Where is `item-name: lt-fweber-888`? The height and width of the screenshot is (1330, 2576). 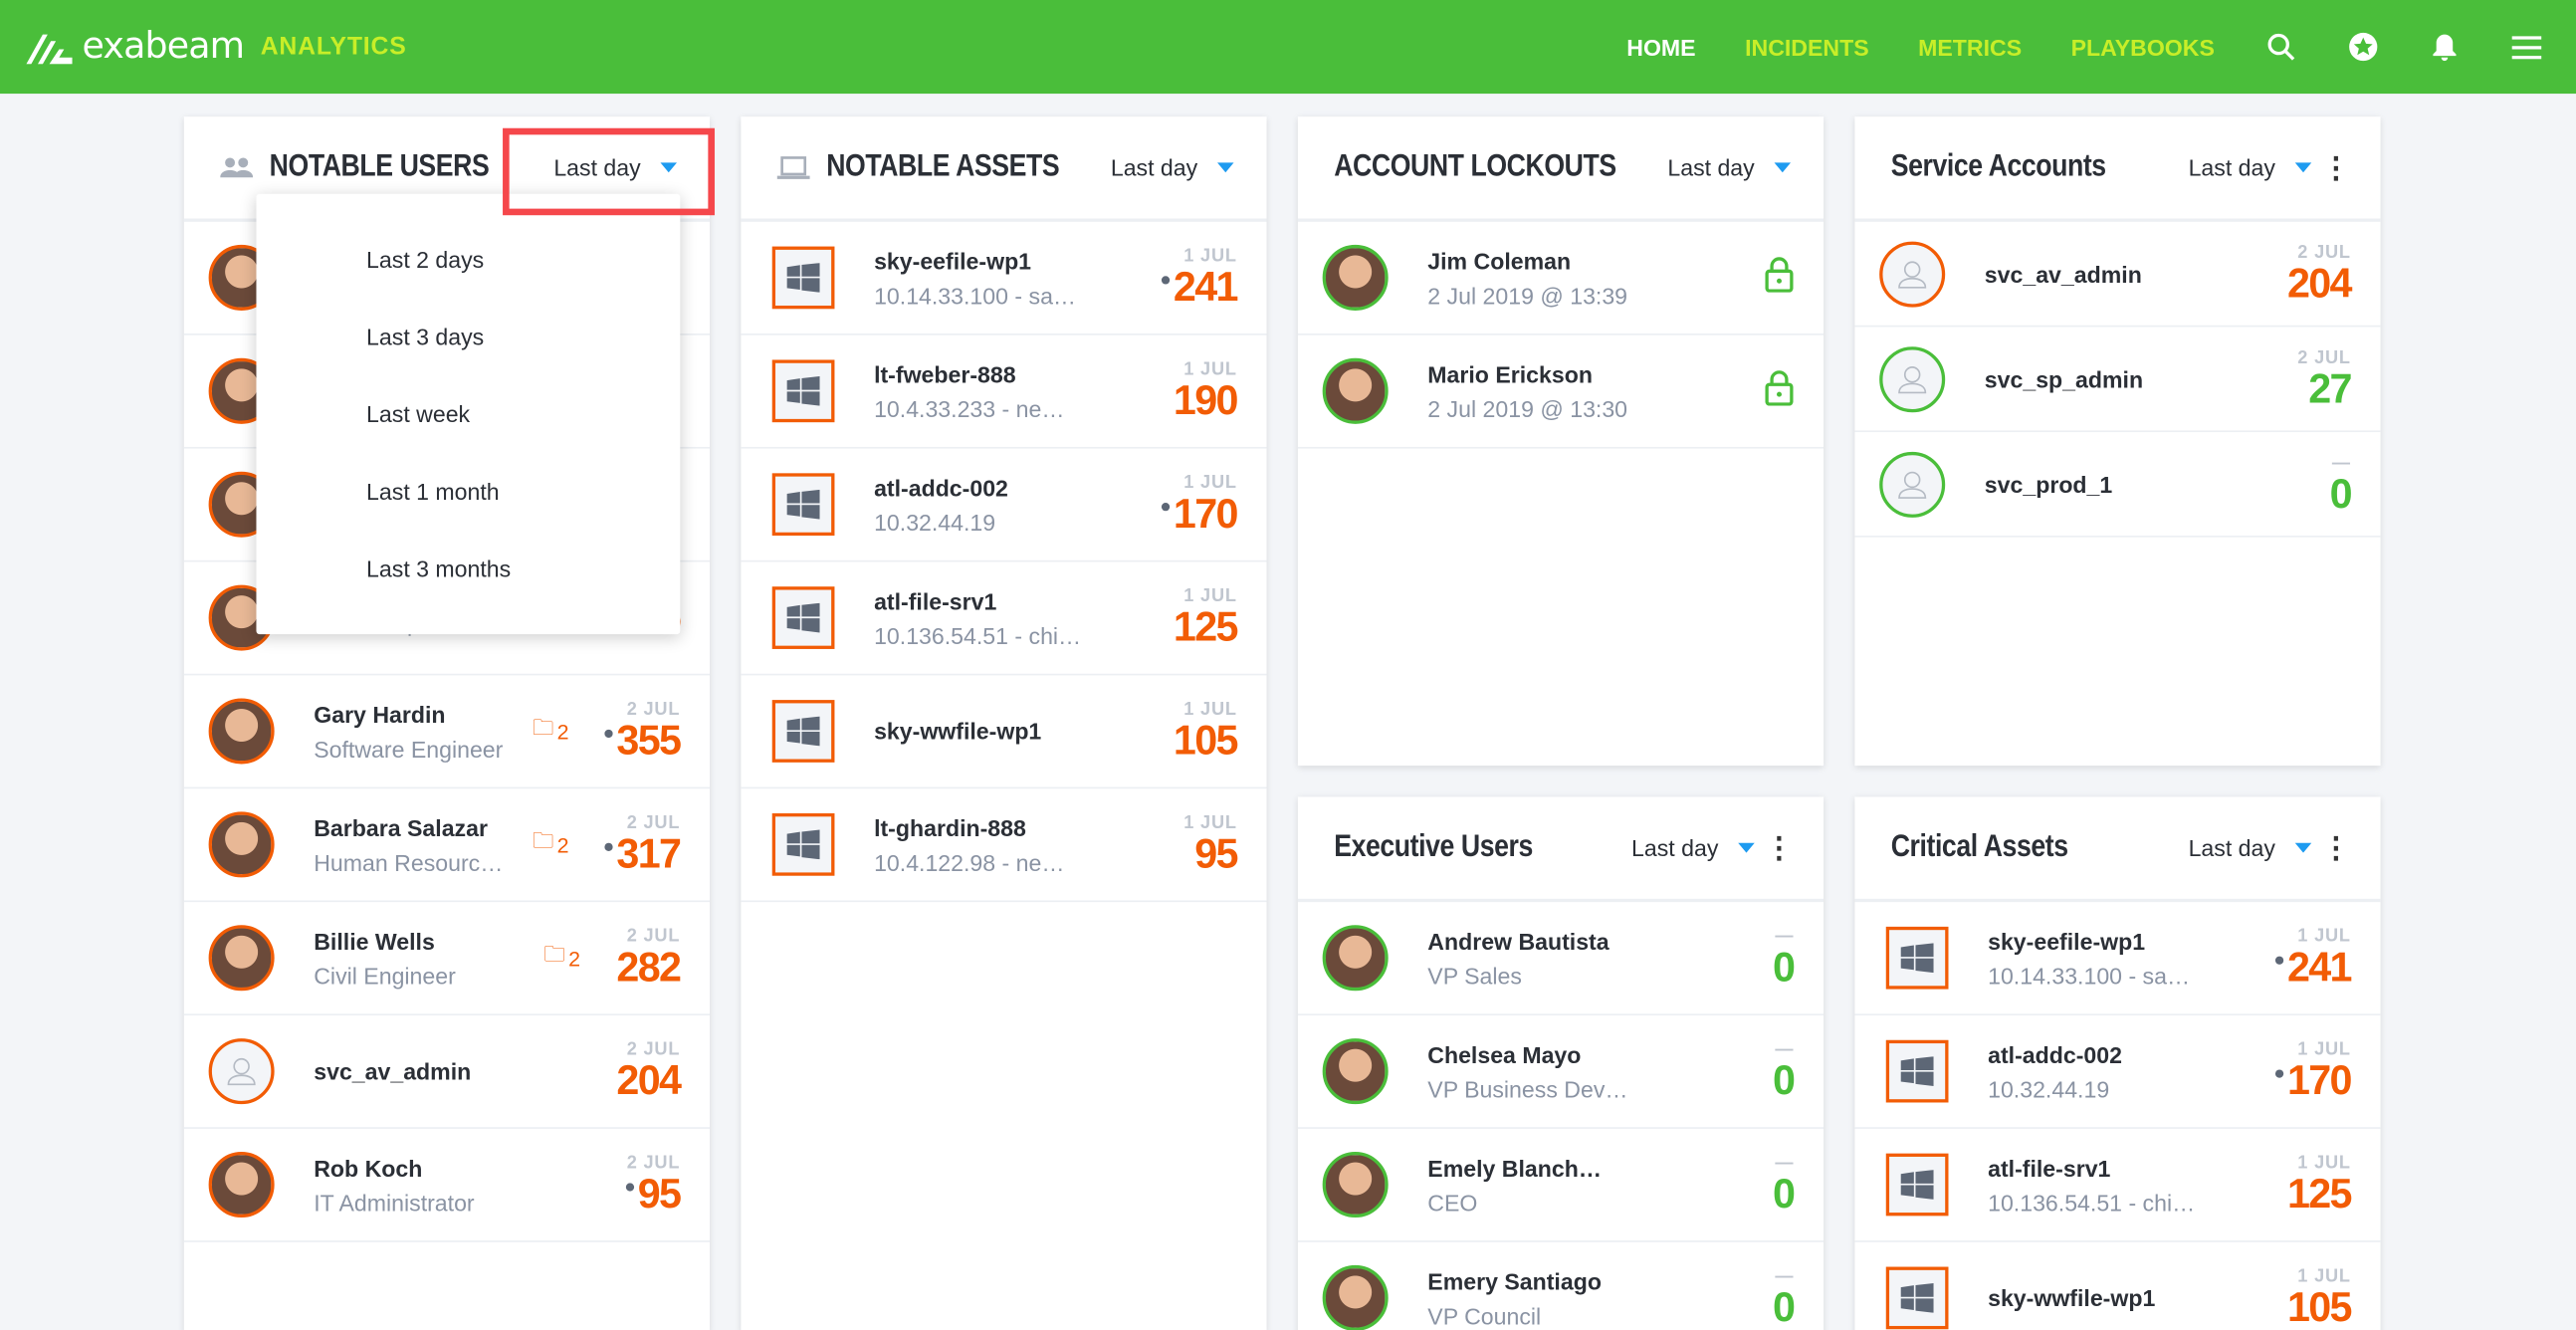
item-name: lt-fweber-888 is located at coordinates (1024, 373).